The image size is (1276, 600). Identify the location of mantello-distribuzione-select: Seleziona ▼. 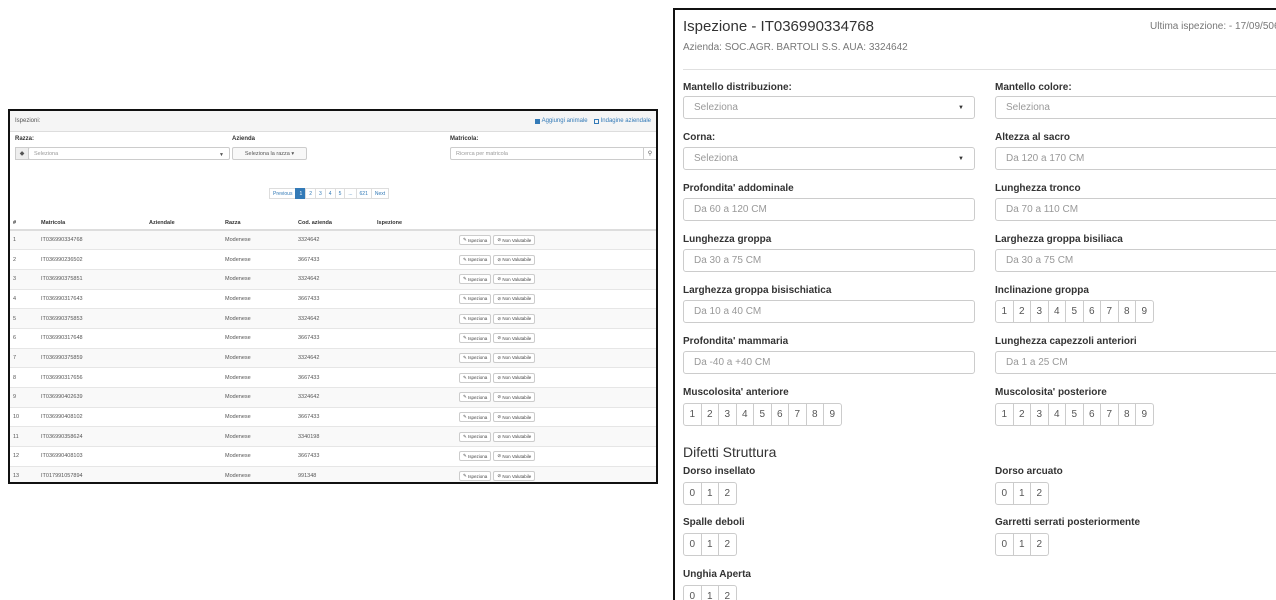
(829, 107).